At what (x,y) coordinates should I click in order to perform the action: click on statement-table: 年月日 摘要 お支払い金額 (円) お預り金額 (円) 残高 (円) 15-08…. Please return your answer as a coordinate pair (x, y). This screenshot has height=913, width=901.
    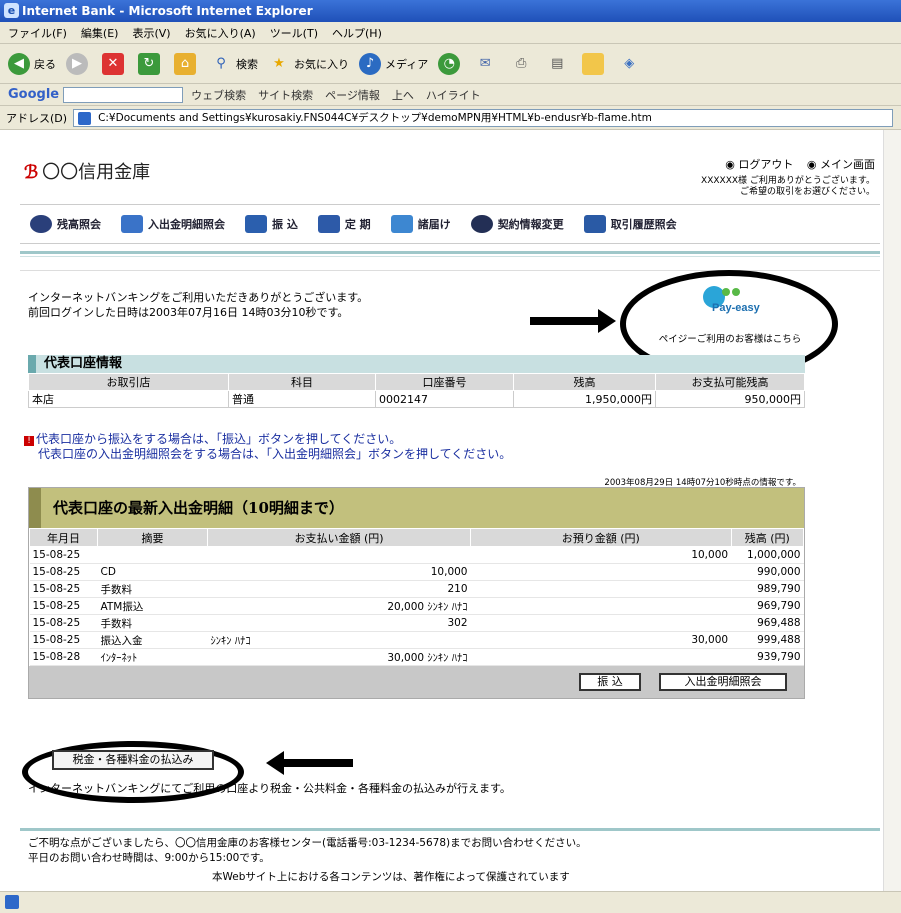
    Looking at the image, I should click on (417, 597).